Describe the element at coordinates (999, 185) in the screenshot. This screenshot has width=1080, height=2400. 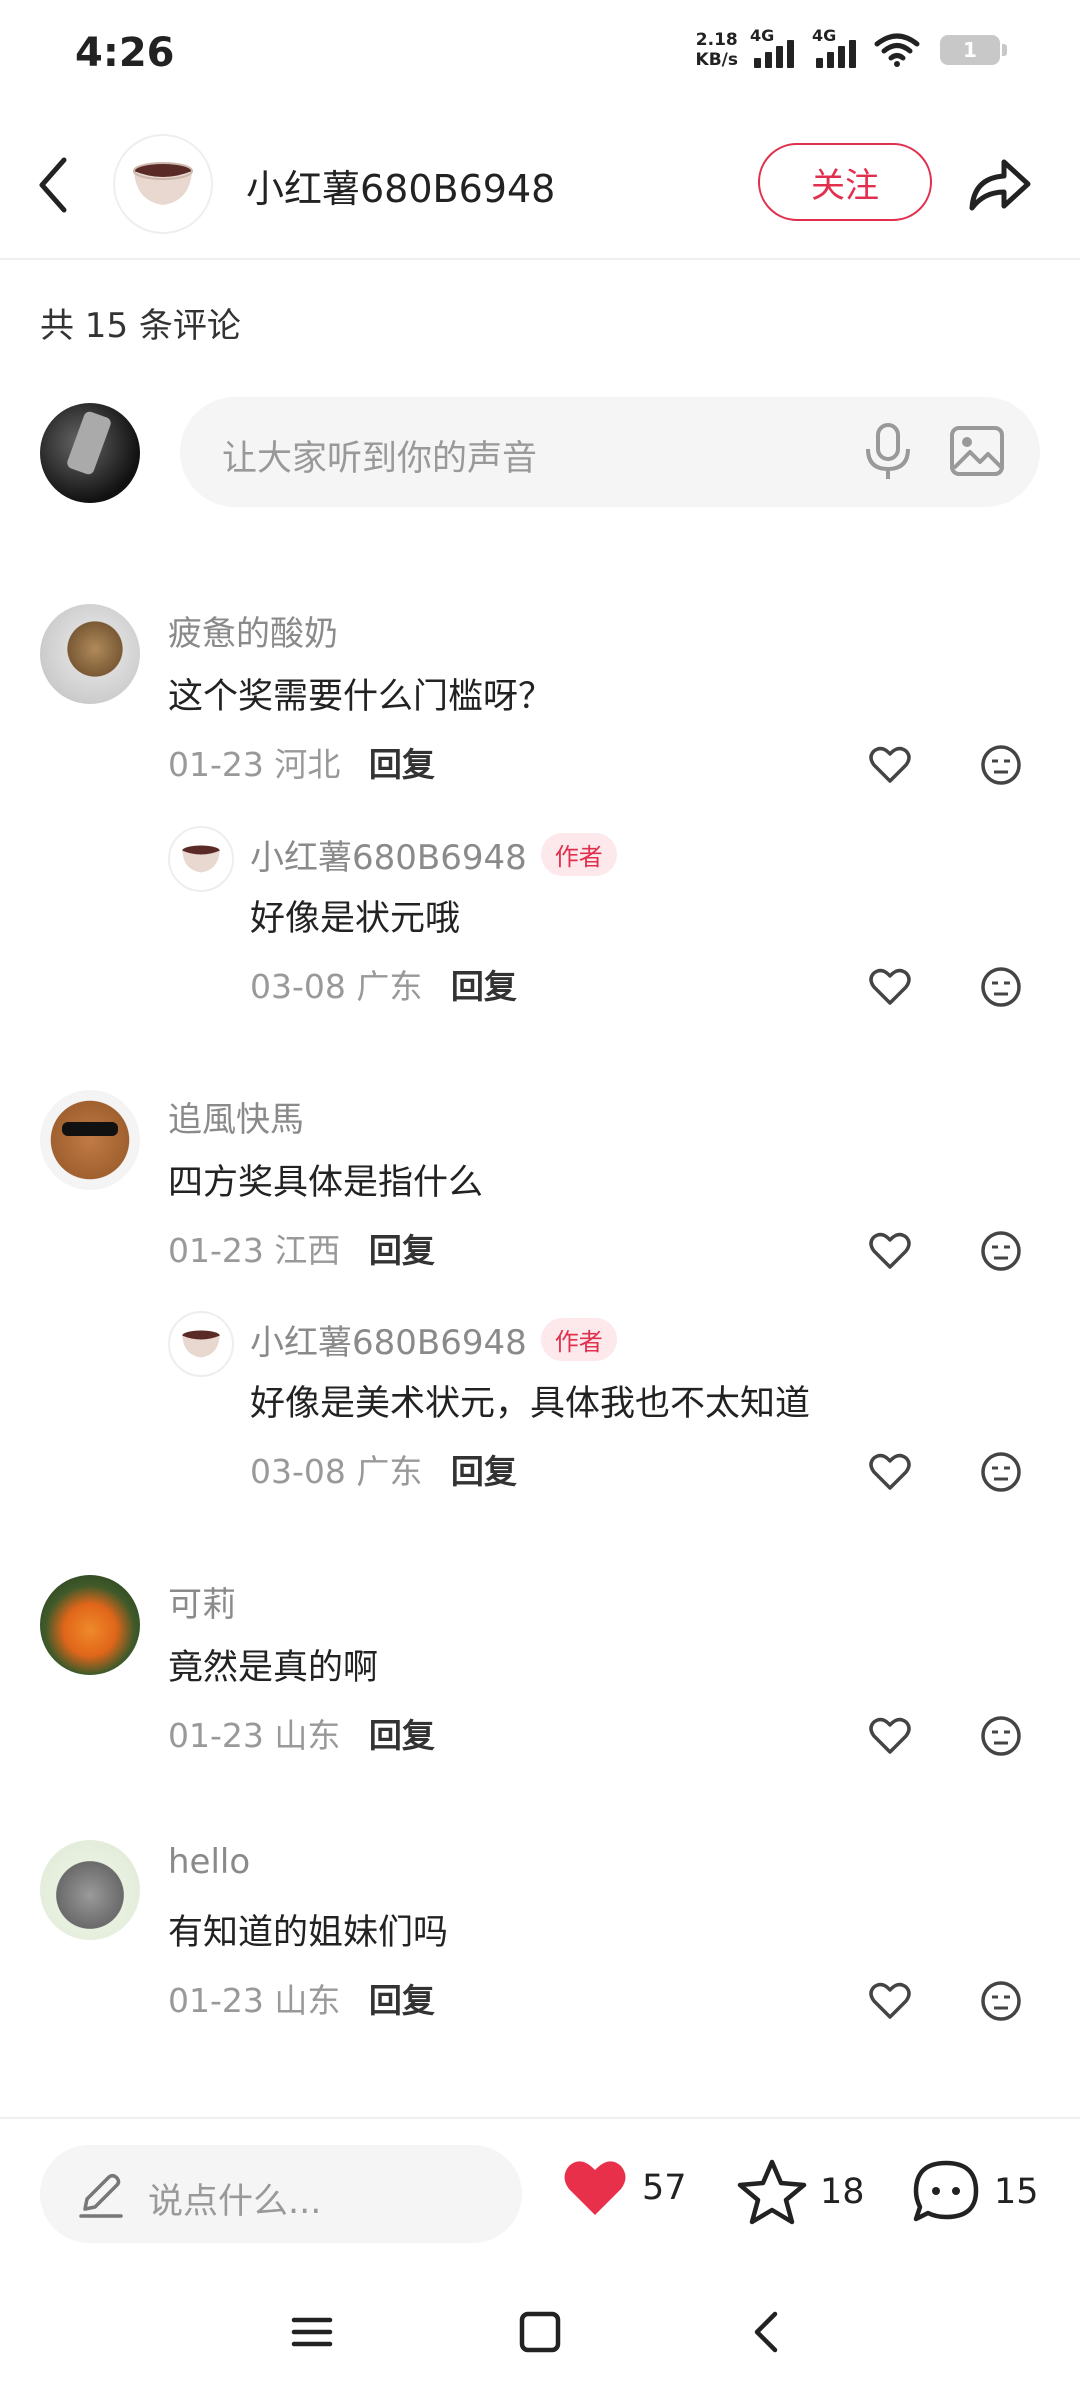
I see `share-icon` at that location.